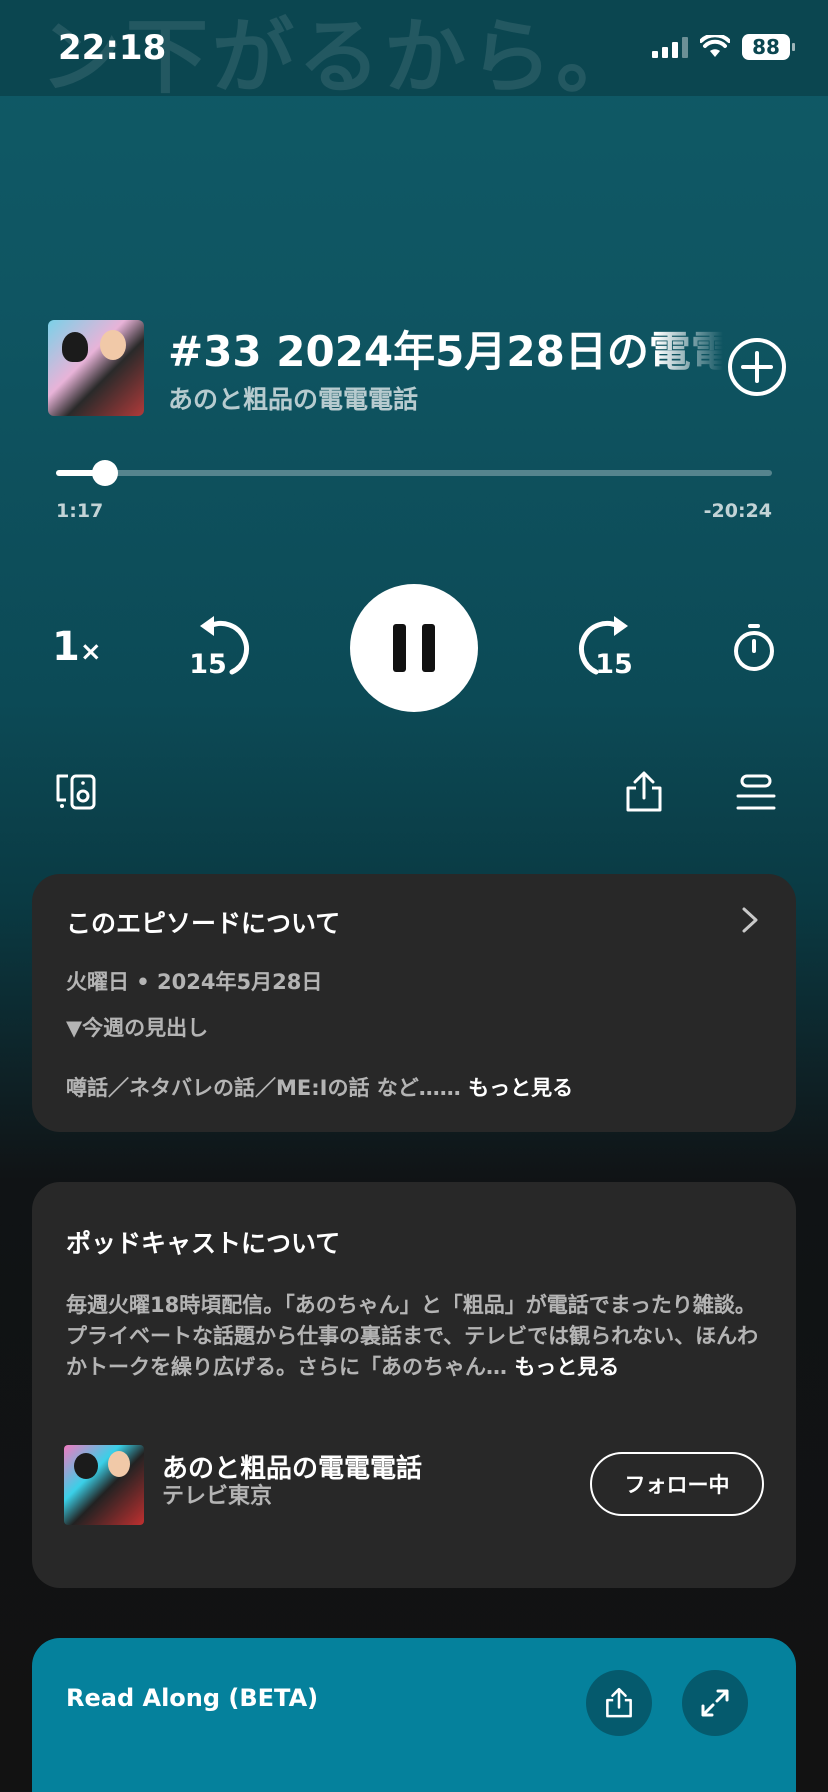 This screenshot has width=828, height=1792. I want to click on read-along-card: Read Along (BETA), so click(414, 1715).